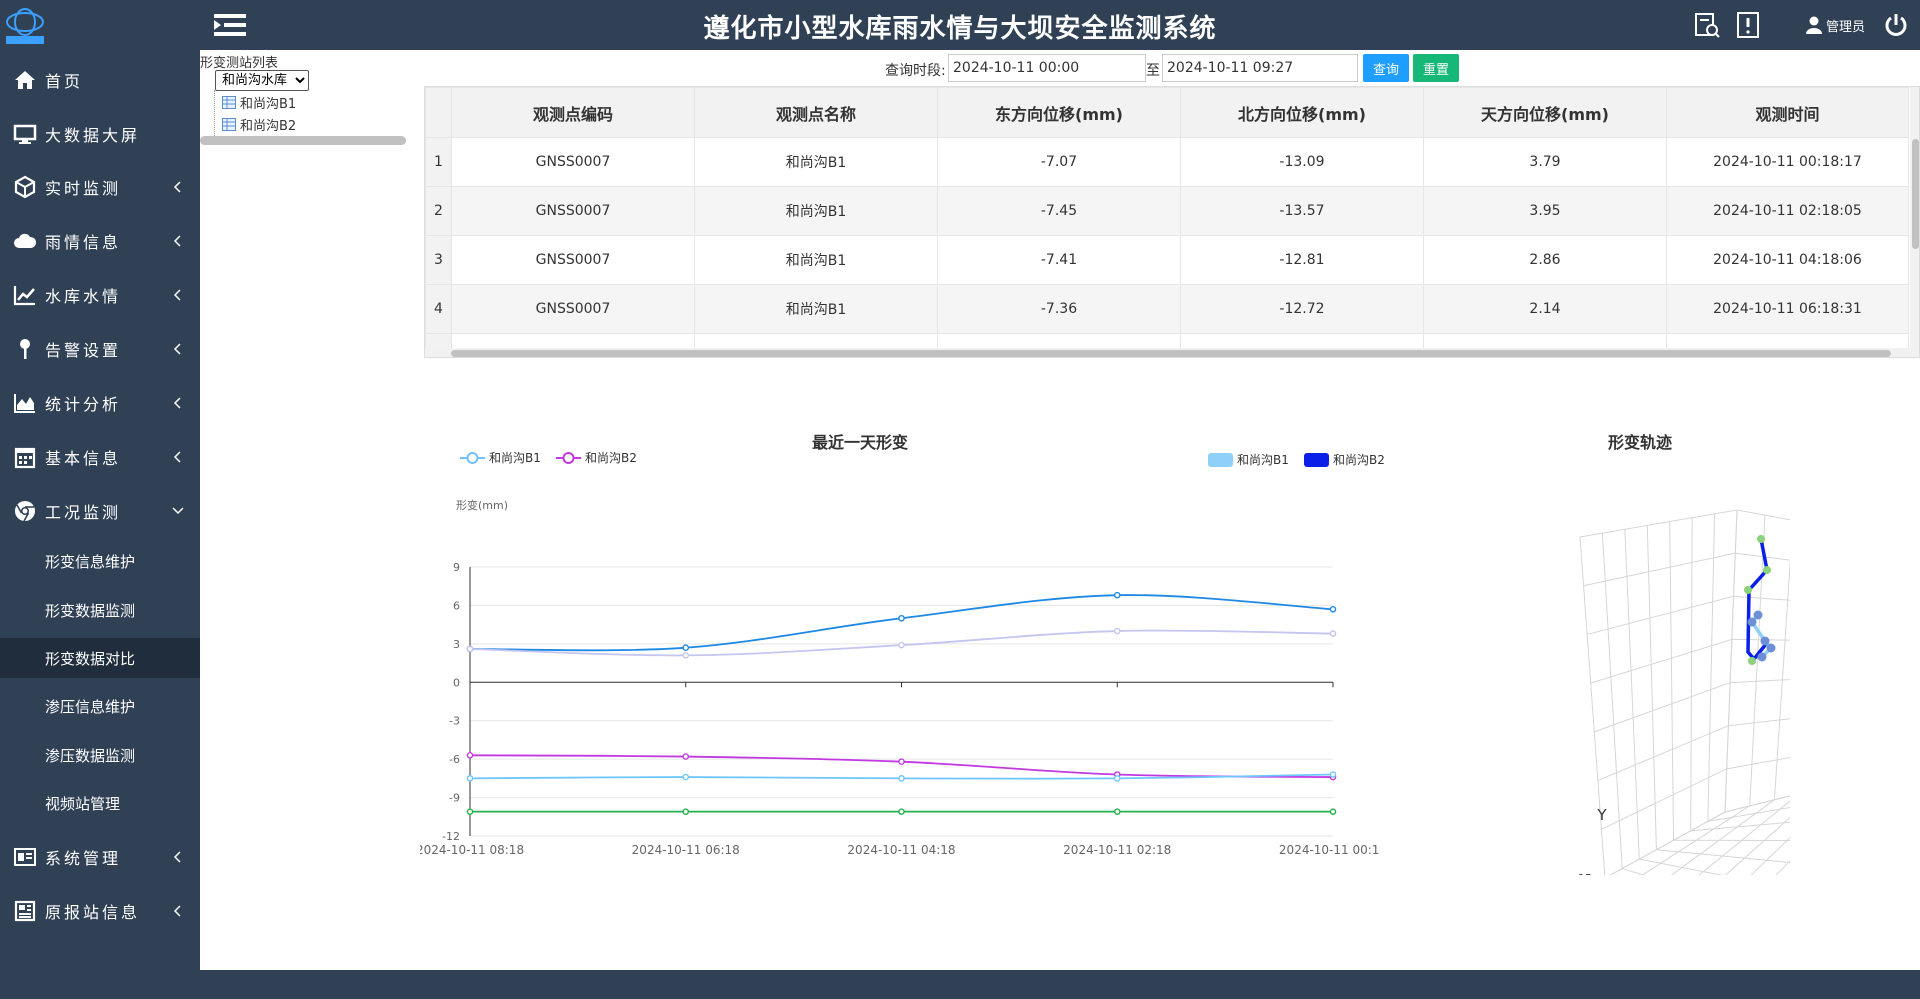  I want to click on table-cell: -7.07, so click(1059, 162).